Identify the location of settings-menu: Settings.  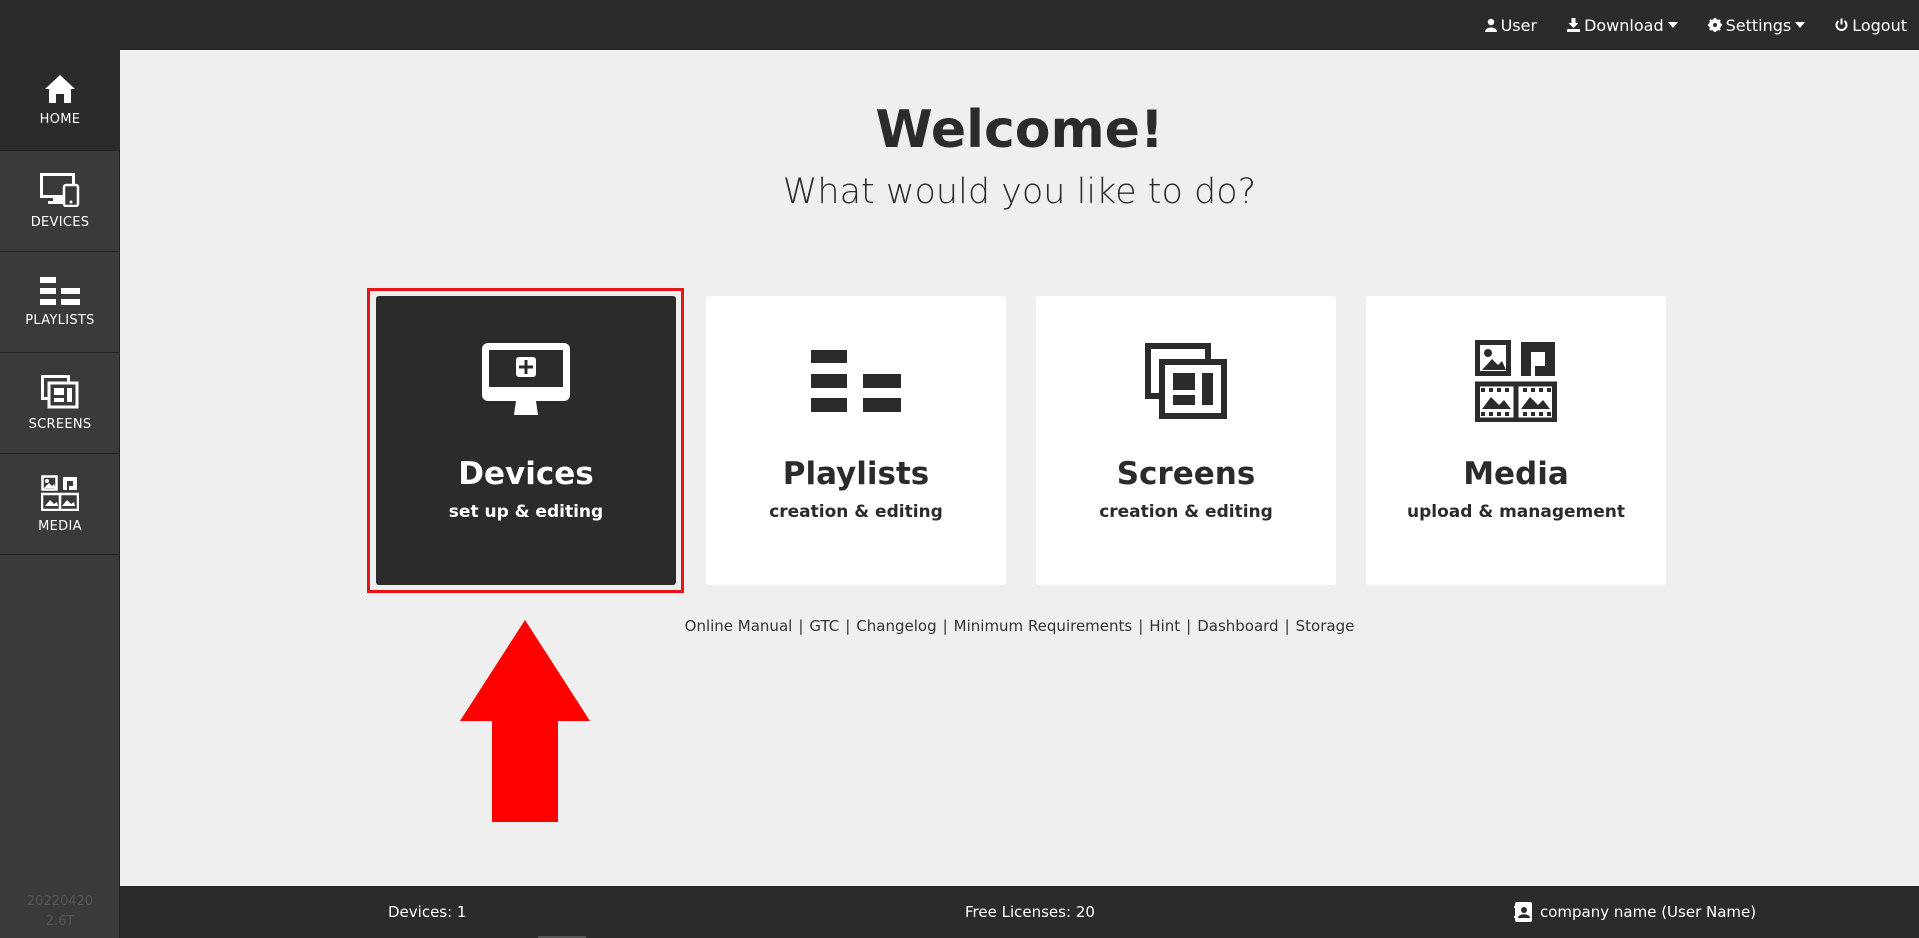
(1756, 25).